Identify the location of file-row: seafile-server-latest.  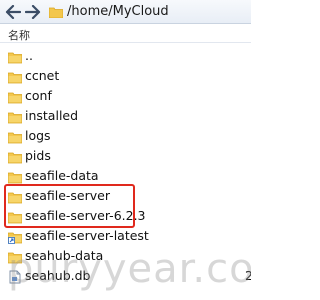
(125, 236).